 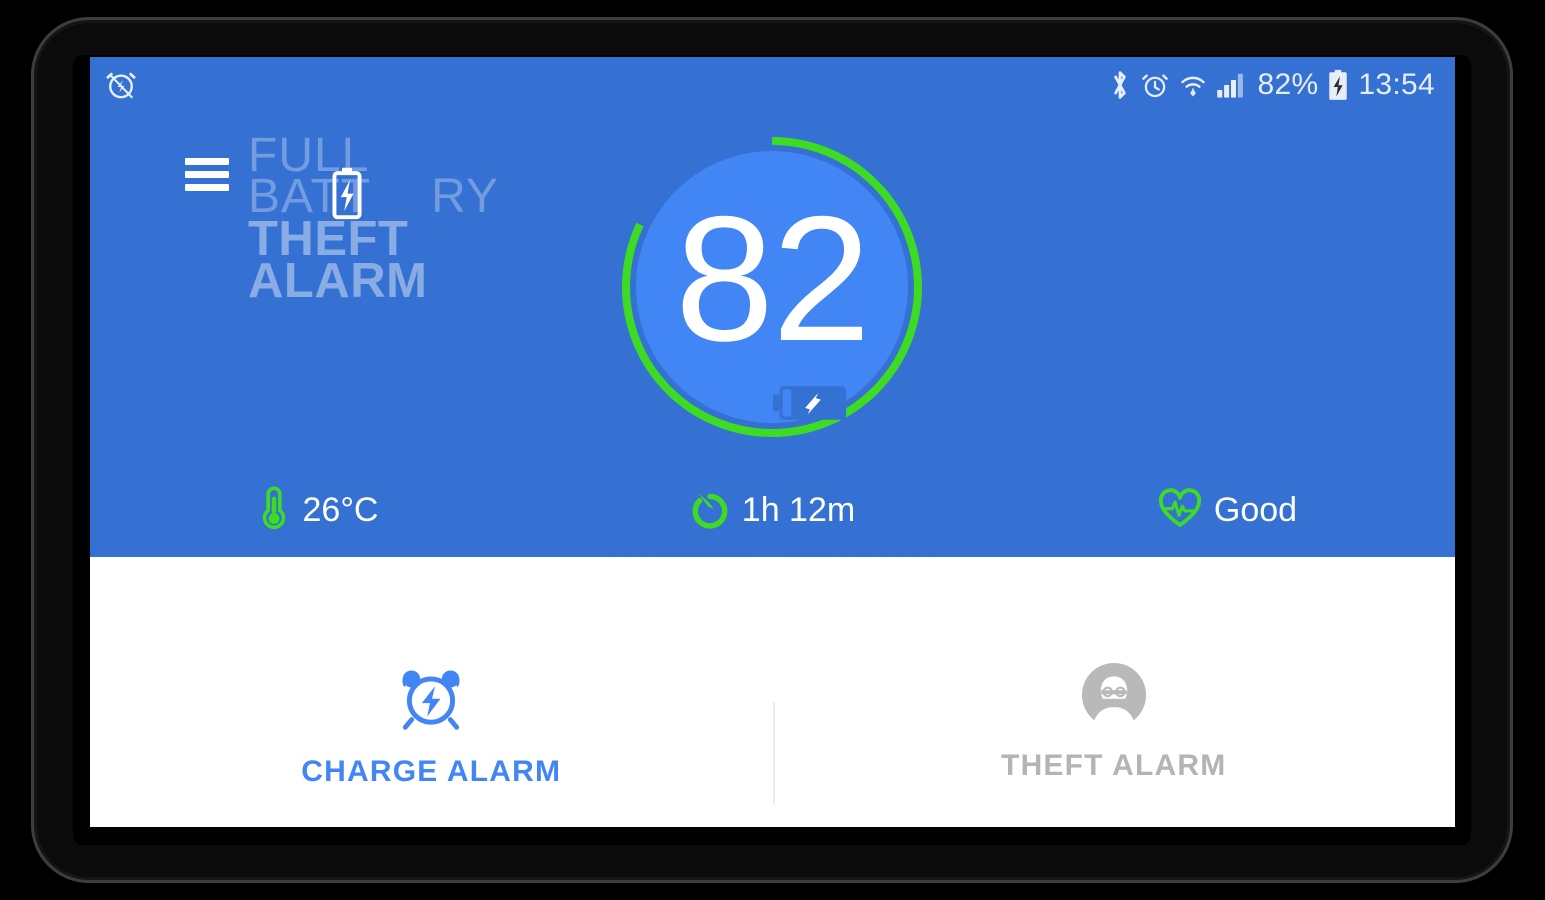 I want to click on status-bar: 82% 13:54, so click(x=772, y=84).